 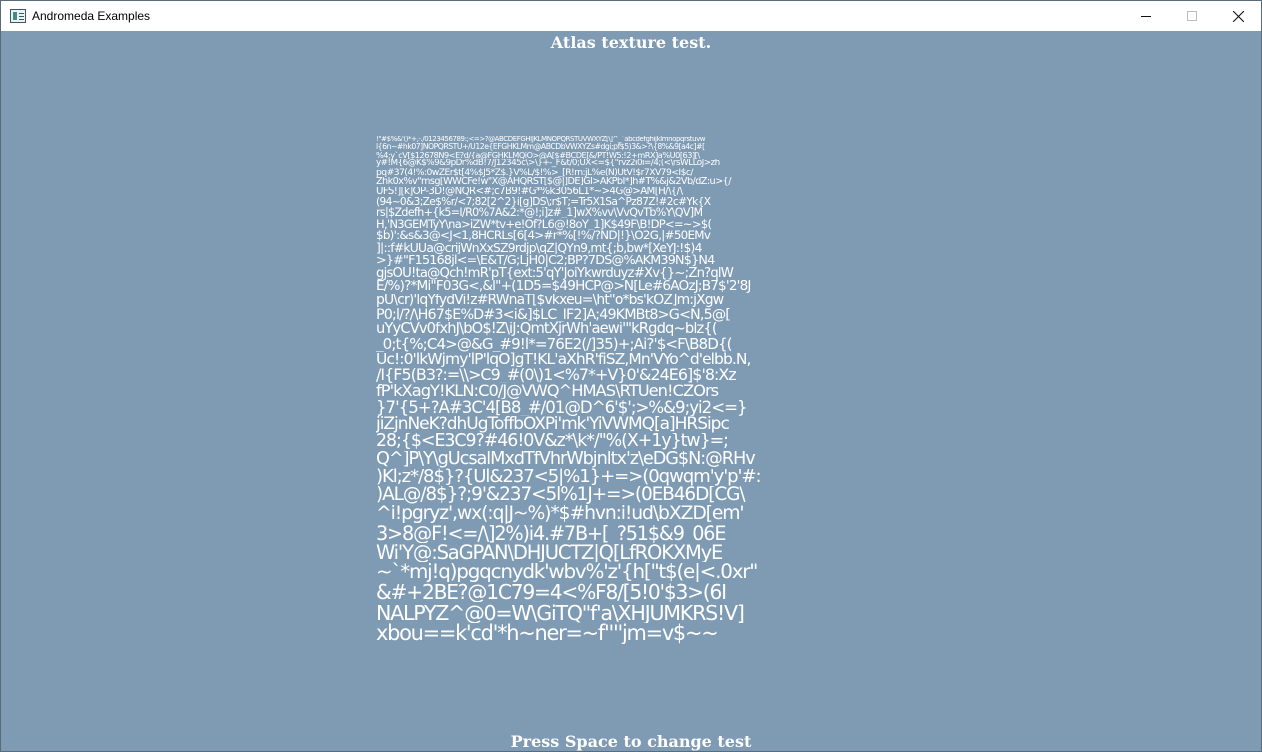 I want to click on test-heading: Atlas texture test., so click(x=631, y=42).